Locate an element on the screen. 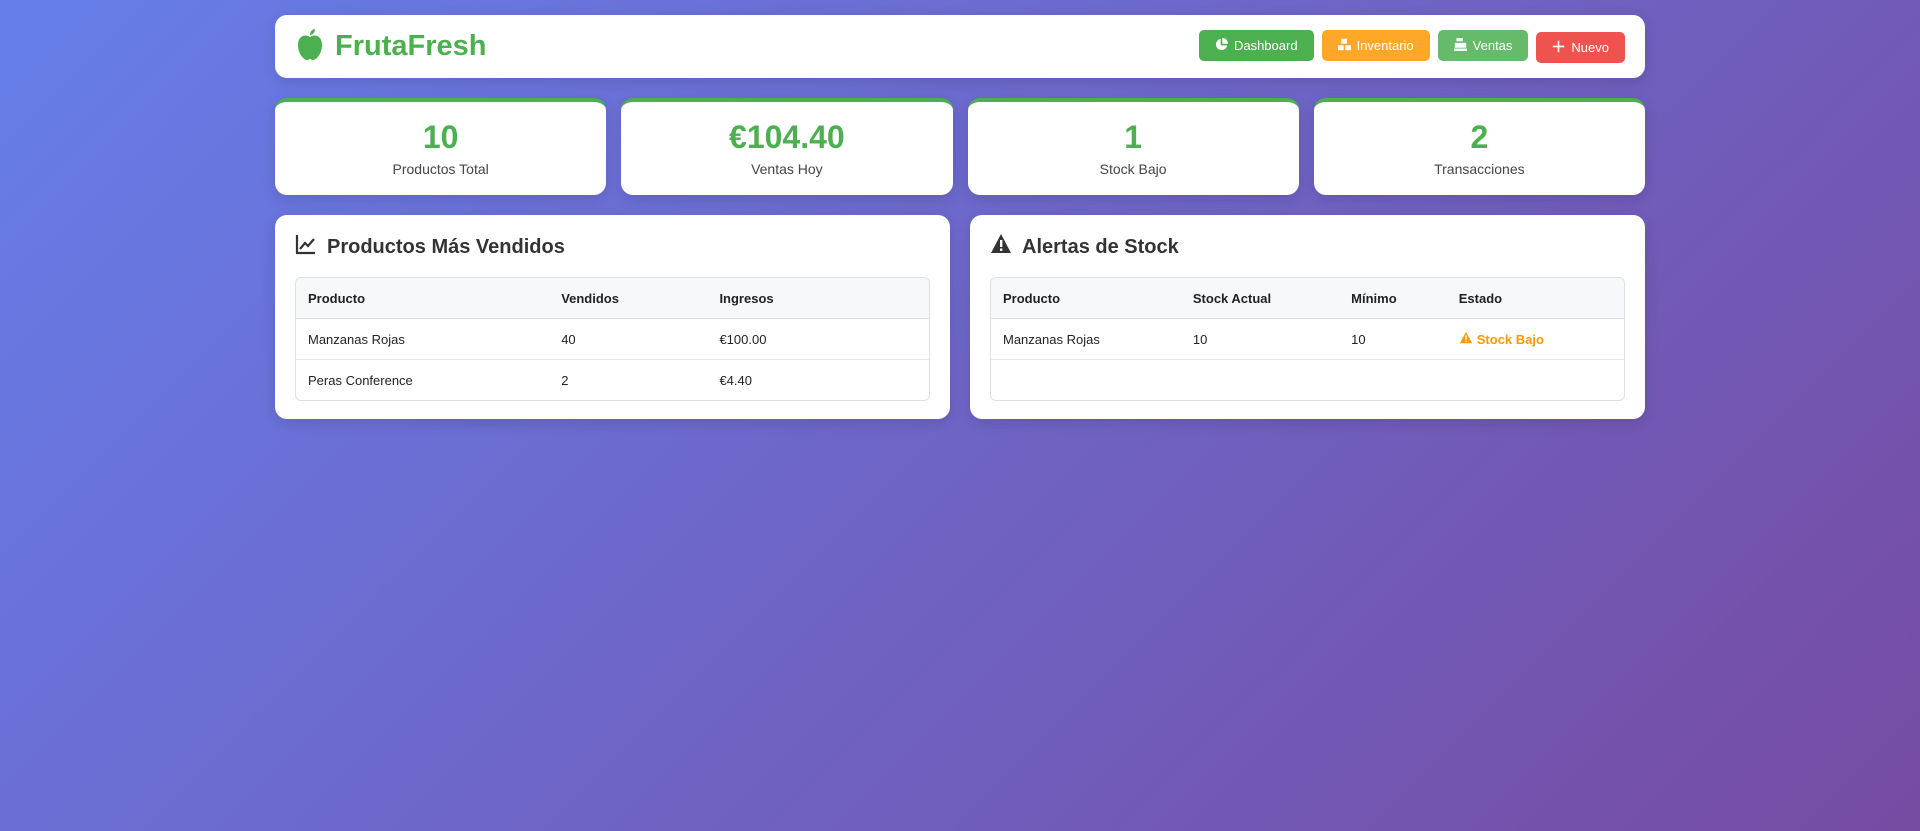  stat-label: Productos Total is located at coordinates (440, 169).